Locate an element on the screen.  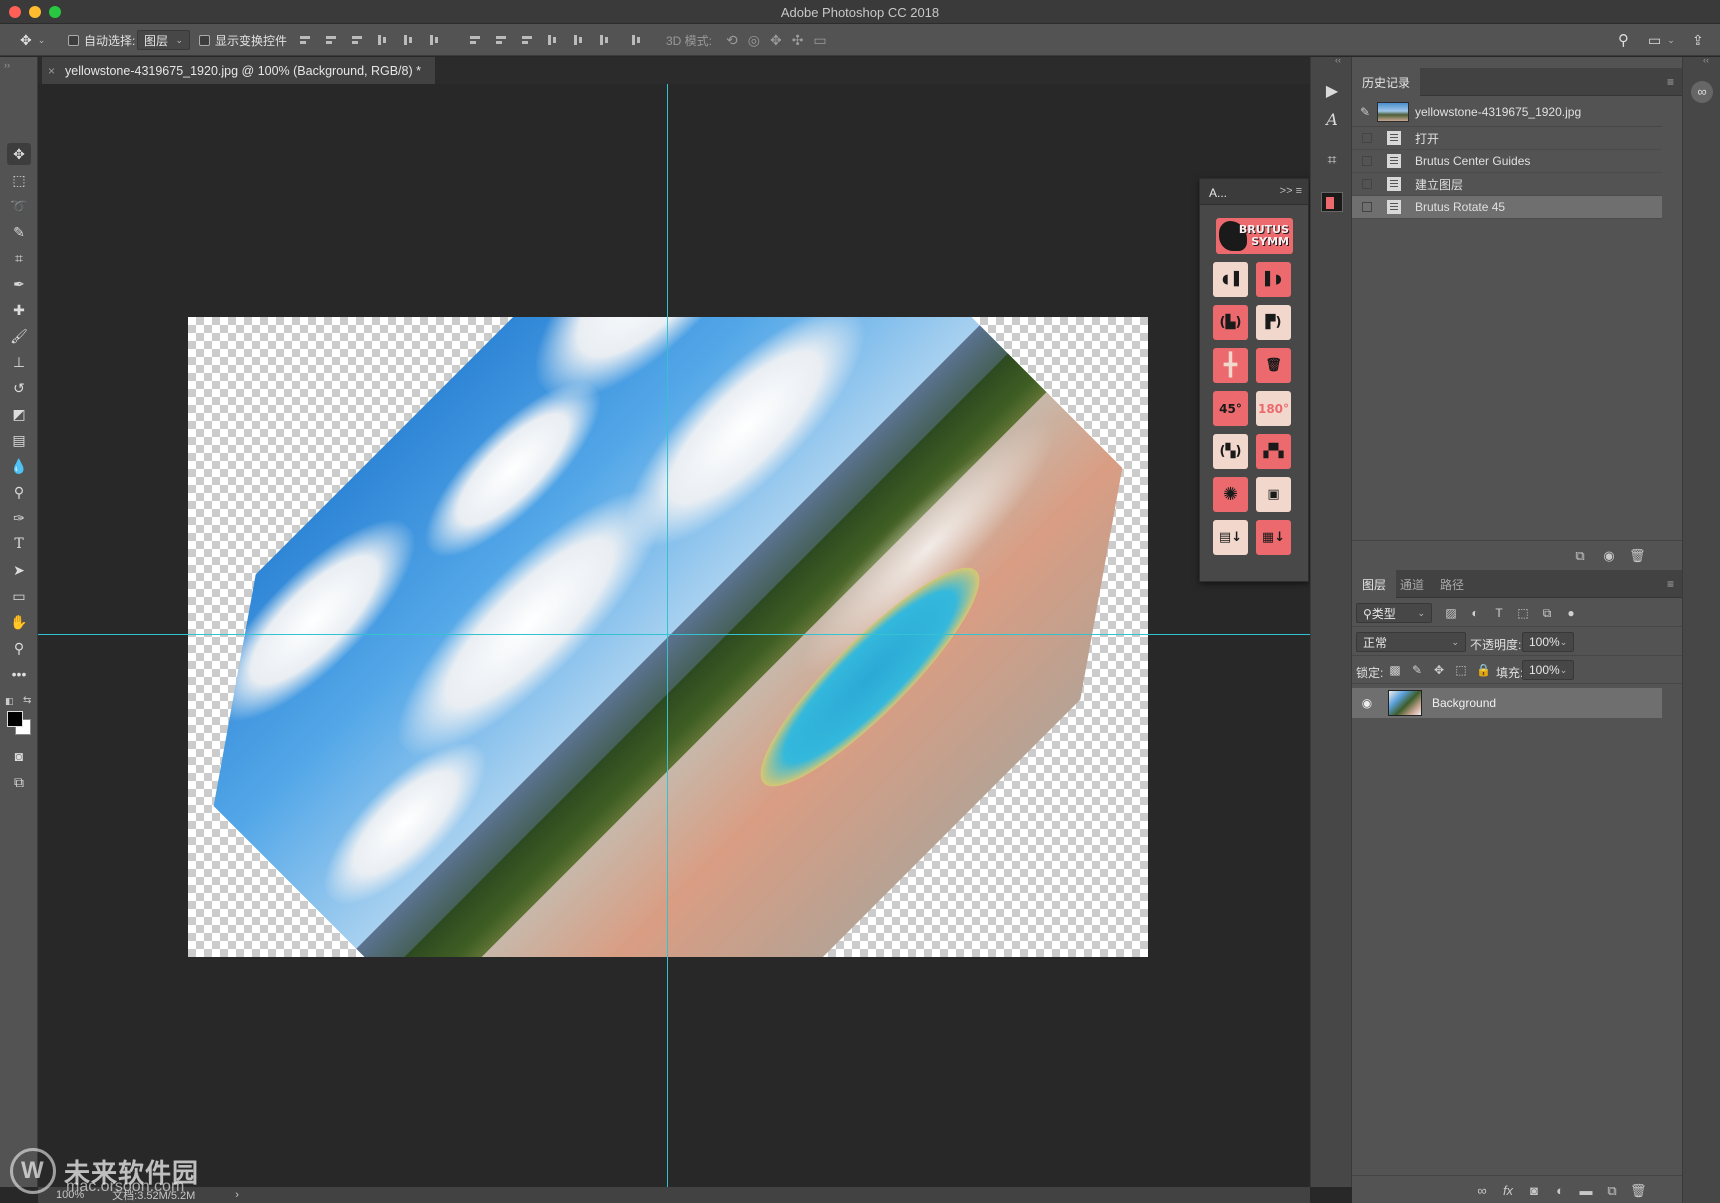
vertical-guide is located at coordinates (667, 635).